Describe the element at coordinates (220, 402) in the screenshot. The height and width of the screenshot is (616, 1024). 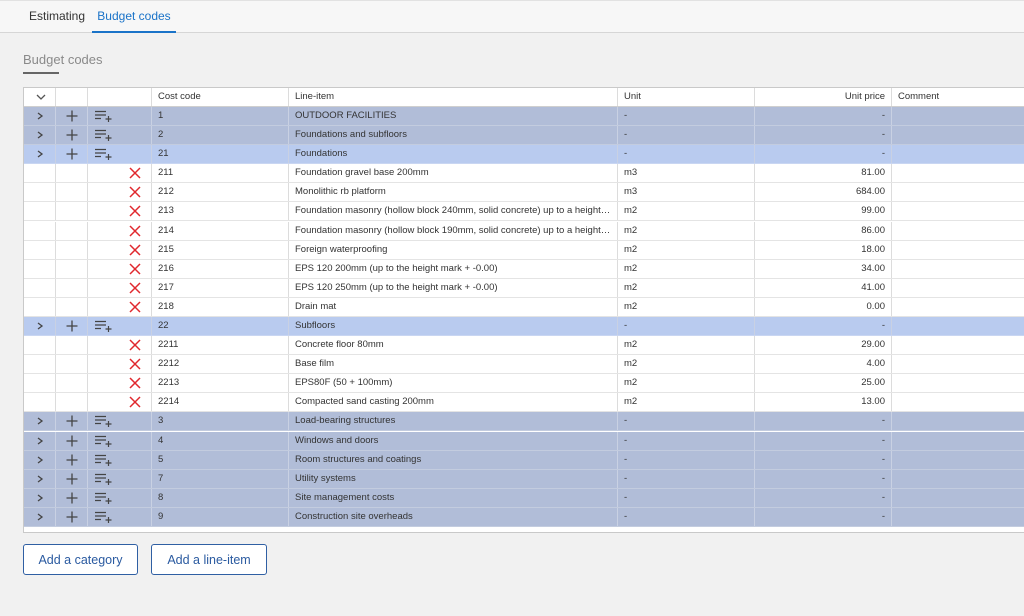
I see `cost-code-cell: 2214` at that location.